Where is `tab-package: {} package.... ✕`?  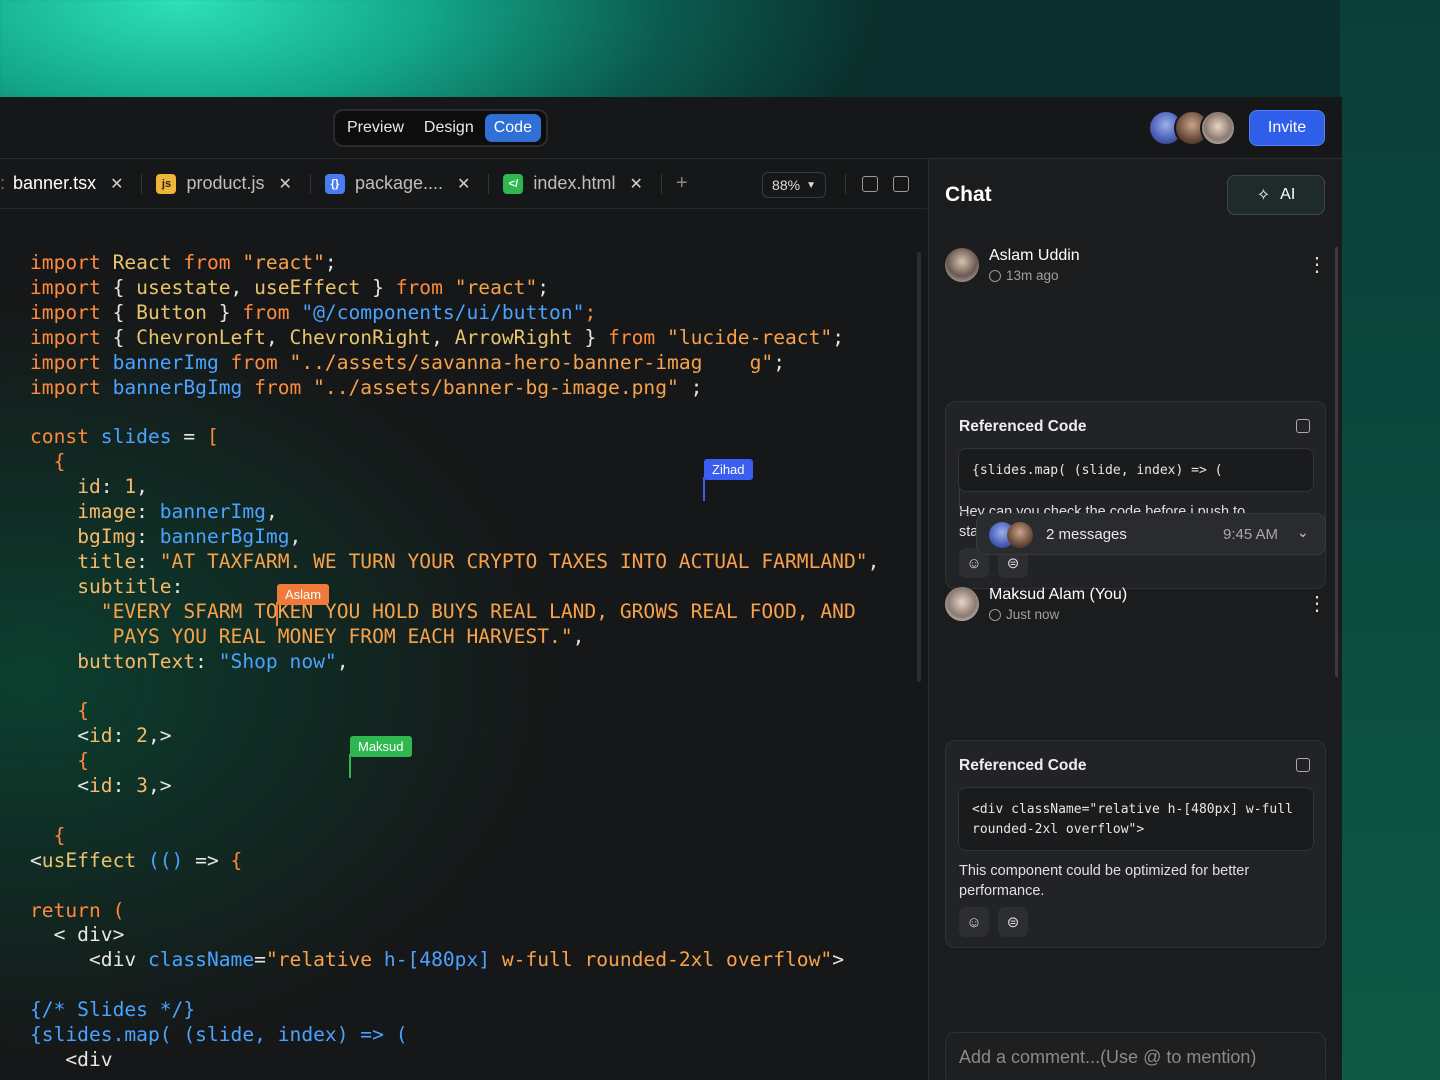
tab-package: {} package.... ✕ is located at coordinates (406, 184).